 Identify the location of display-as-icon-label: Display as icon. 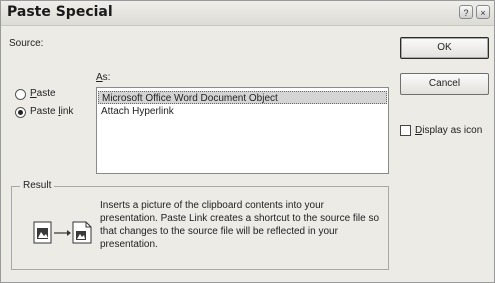
(448, 130).